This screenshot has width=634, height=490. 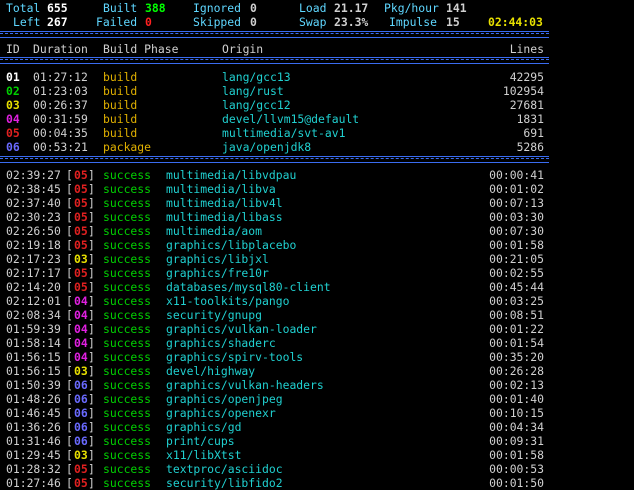 I want to click on log-time: 01:58:14, so click(x=33, y=343).